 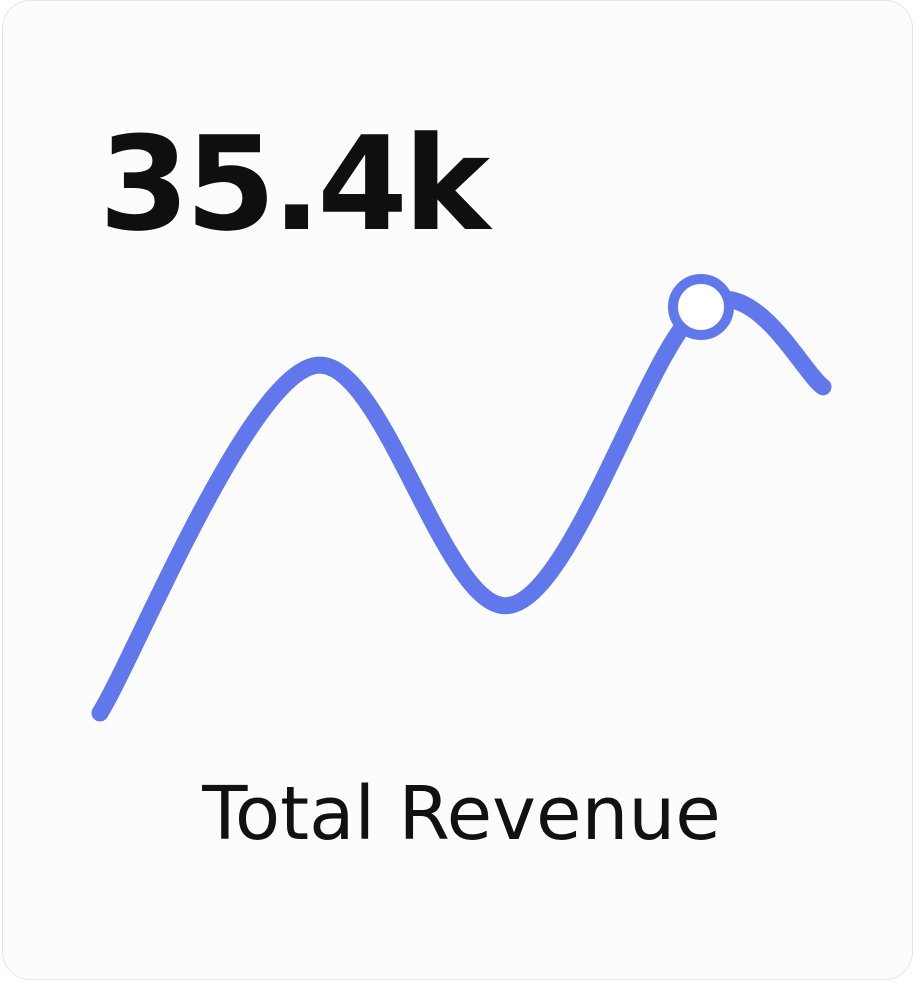 What do you see at coordinates (701, 307) in the screenshot?
I see `sparkline-highlight-point` at bounding box center [701, 307].